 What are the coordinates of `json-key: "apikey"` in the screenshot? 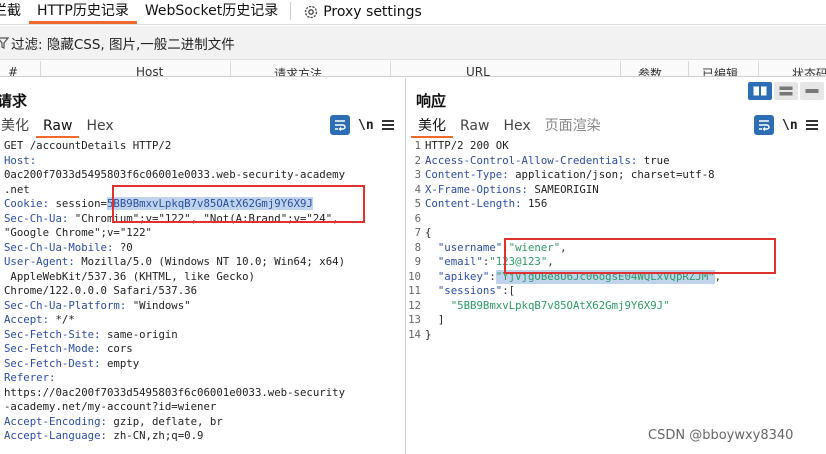 It's located at (457, 276).